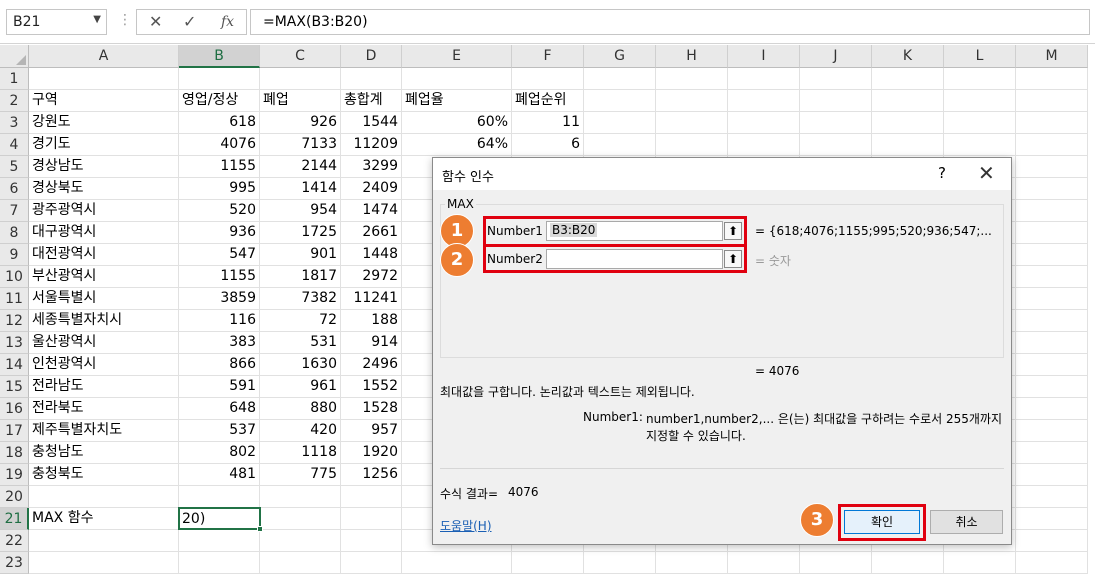 Image resolution: width=1095 pixels, height=579 pixels. Describe the element at coordinates (14, 563) in the screenshot. I see `row-header-23: 23` at that location.